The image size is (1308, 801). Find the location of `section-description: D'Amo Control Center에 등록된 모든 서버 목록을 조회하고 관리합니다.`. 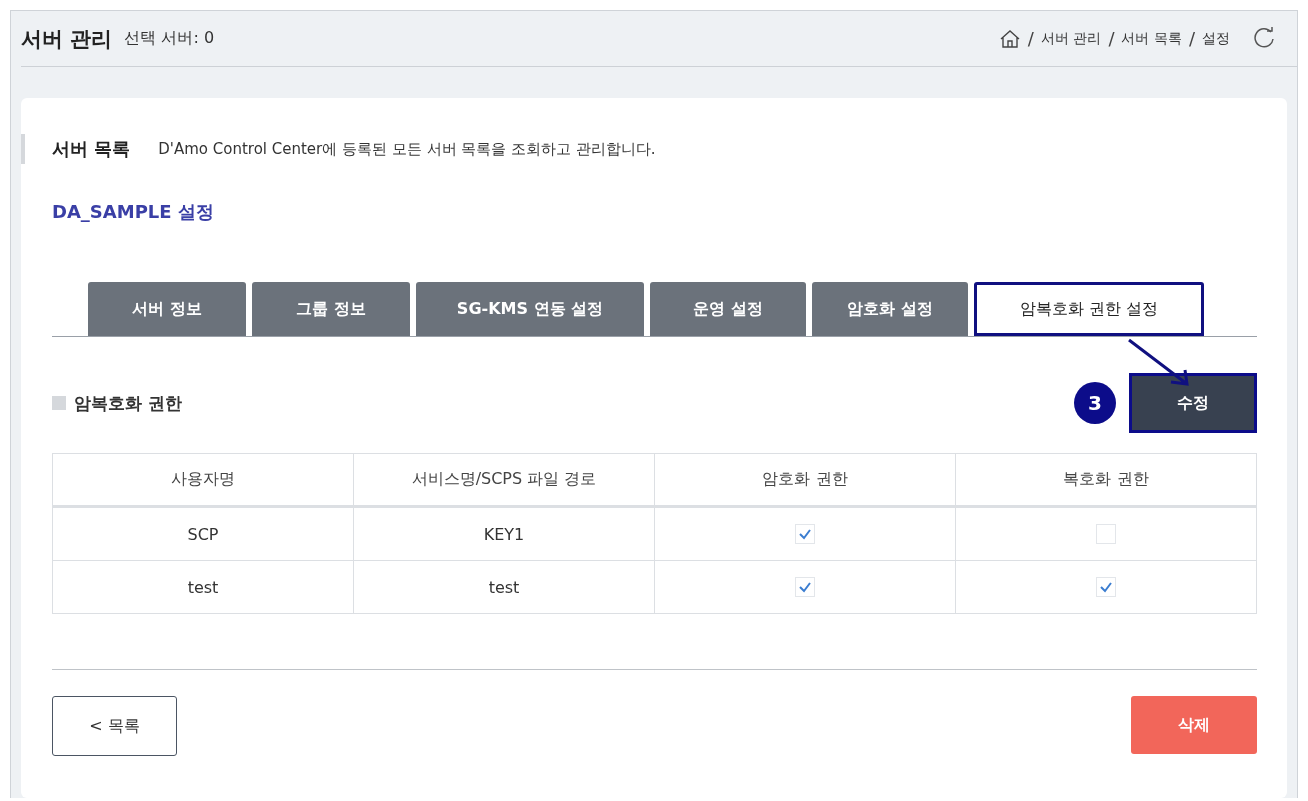

section-description: D'Amo Control Center에 등록된 모든 서버 목록을 조회하고 관리합니다. is located at coordinates (407, 149).